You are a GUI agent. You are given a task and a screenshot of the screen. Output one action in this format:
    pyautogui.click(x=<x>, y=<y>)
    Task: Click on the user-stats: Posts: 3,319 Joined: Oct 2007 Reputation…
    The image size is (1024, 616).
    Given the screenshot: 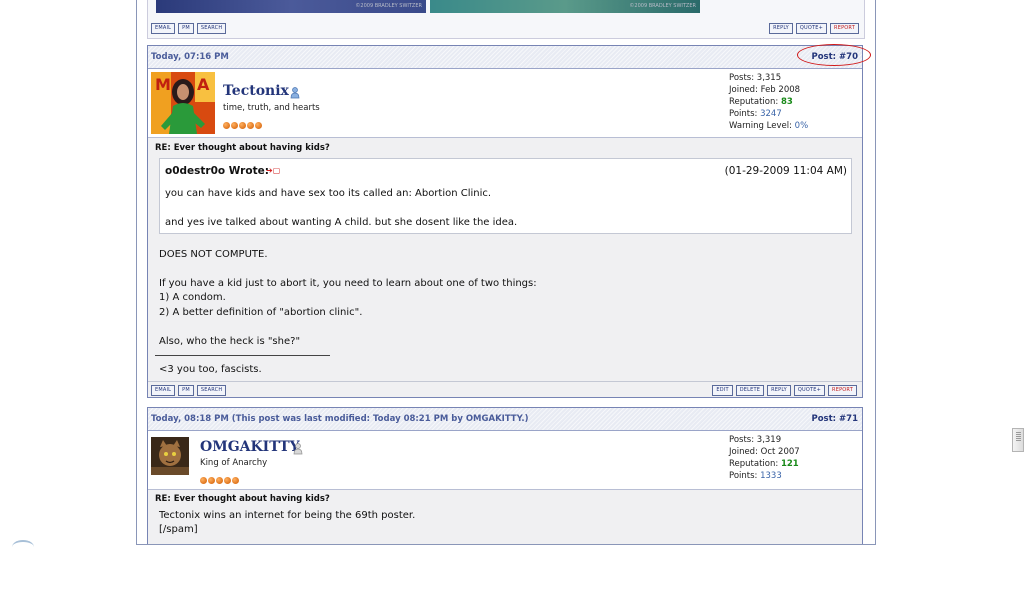 What is the action you would take?
    pyautogui.click(x=764, y=458)
    